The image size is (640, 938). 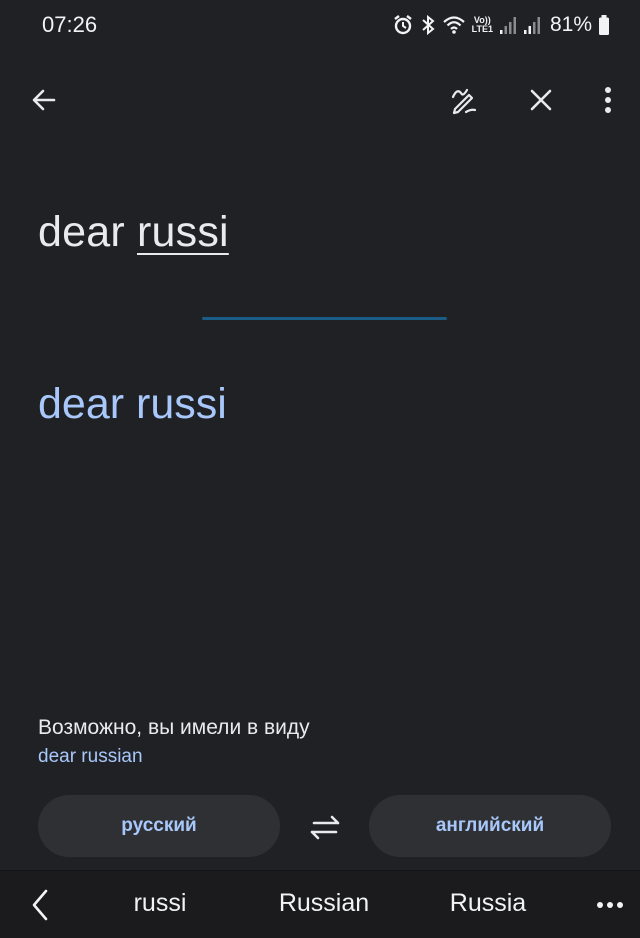 What do you see at coordinates (464, 100) in the screenshot?
I see `handwriting-icon` at bounding box center [464, 100].